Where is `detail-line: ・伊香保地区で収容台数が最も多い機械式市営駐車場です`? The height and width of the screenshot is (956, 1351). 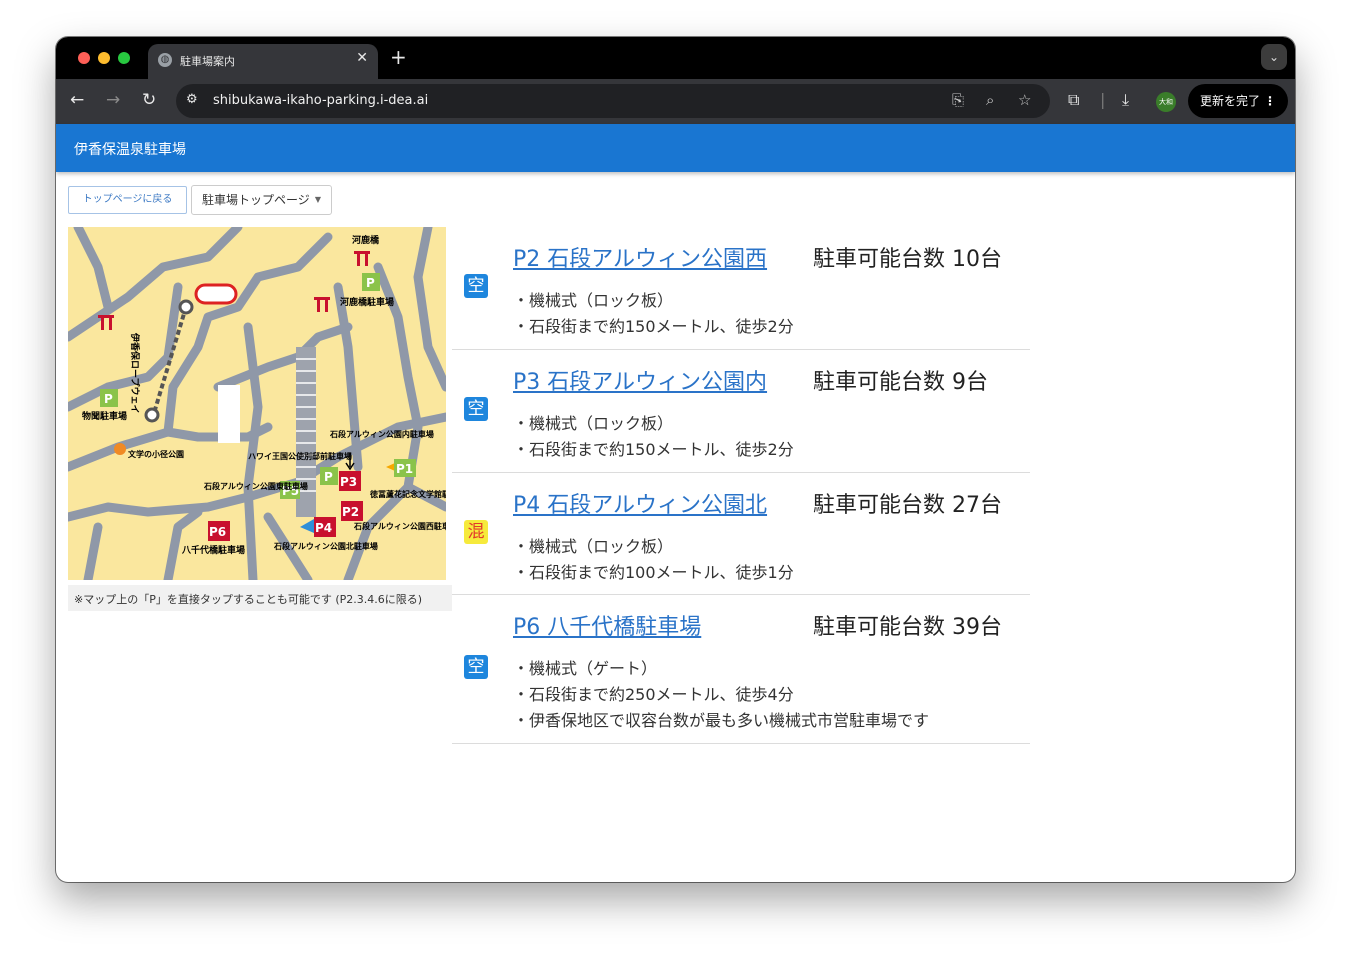 detail-line: ・伊香保地区で収容台数が最も多い機械式市営駐車場です is located at coordinates (721, 720).